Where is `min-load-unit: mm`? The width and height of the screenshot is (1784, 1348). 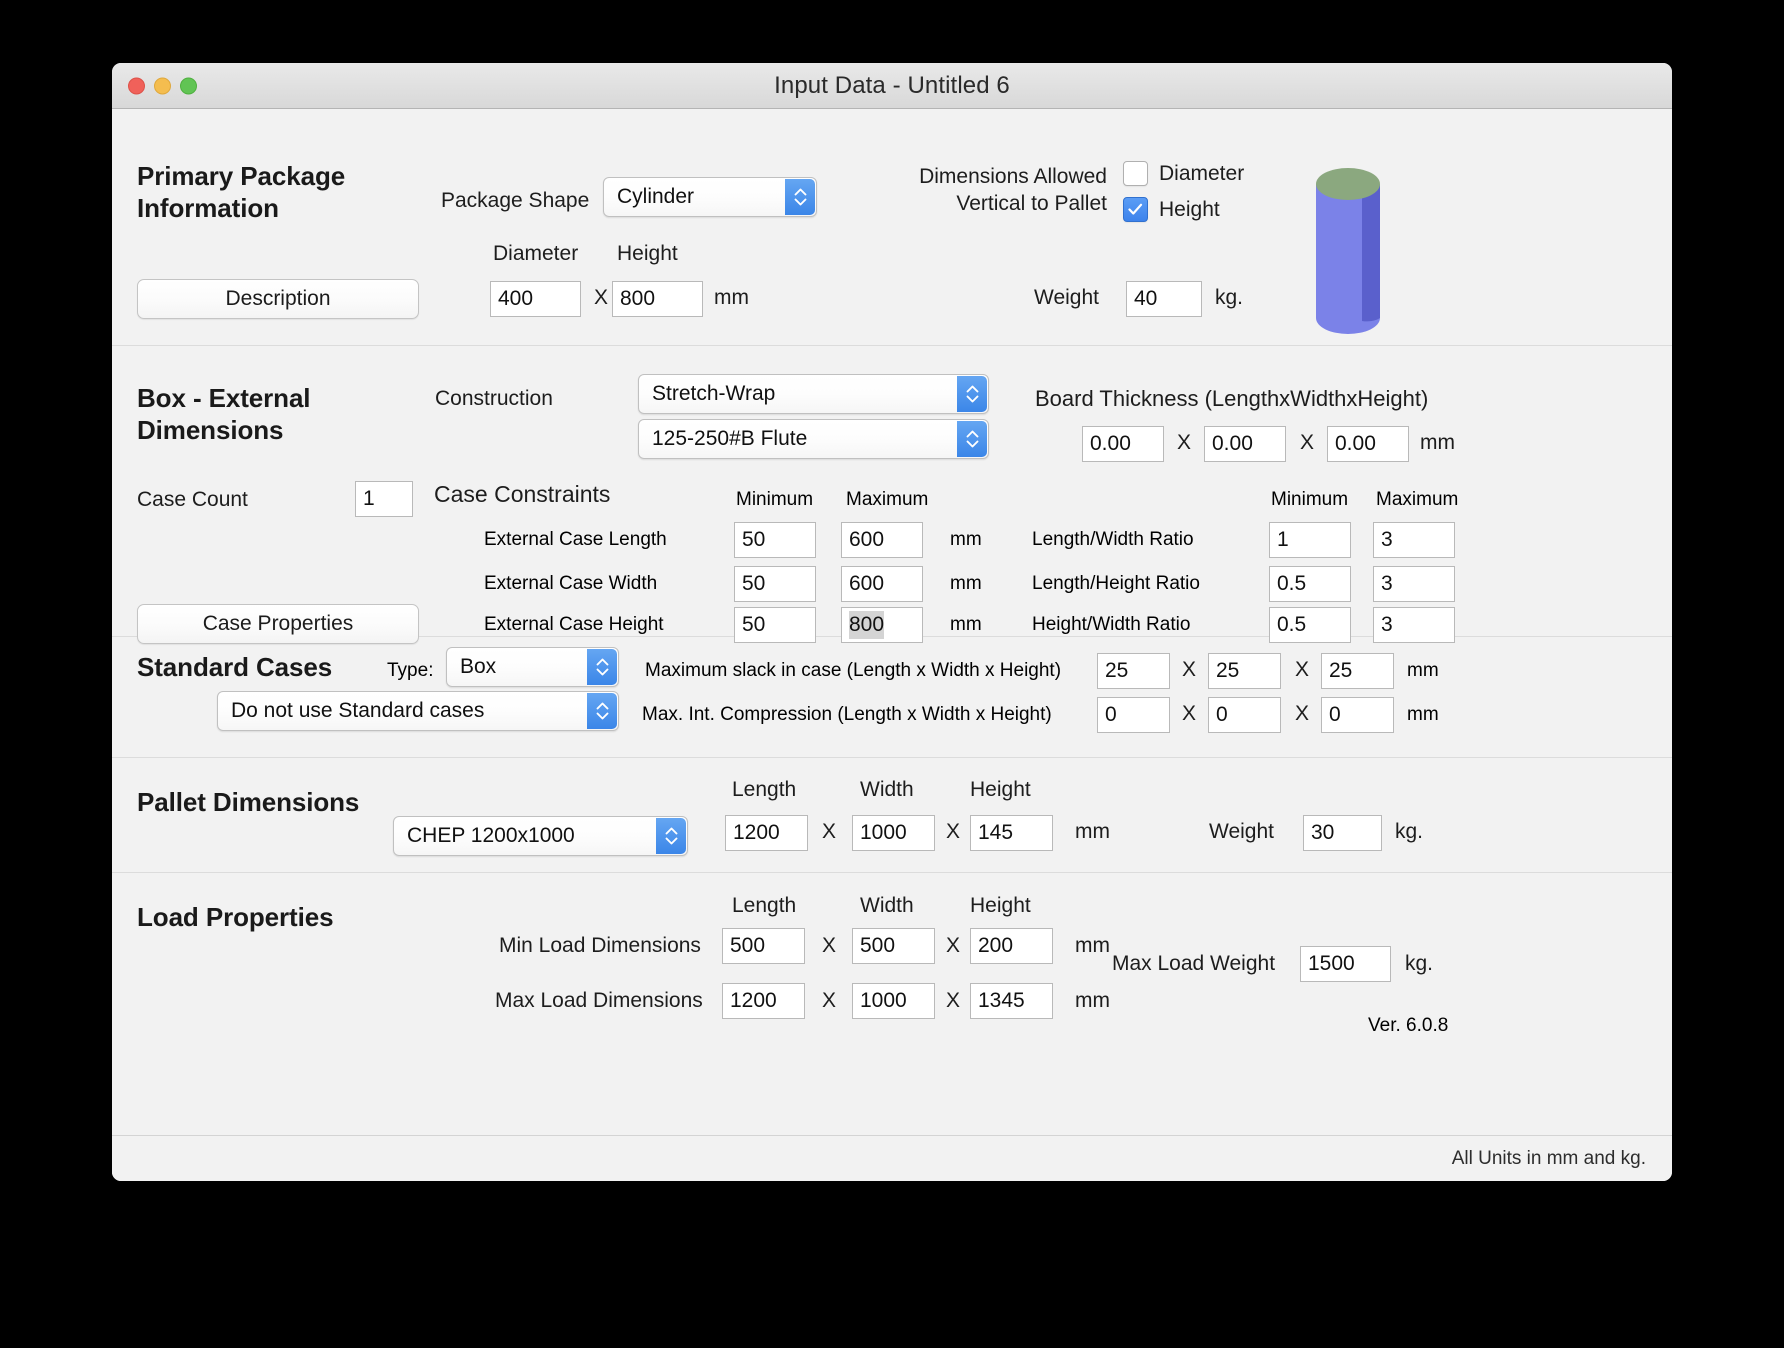 min-load-unit: mm is located at coordinates (1092, 945).